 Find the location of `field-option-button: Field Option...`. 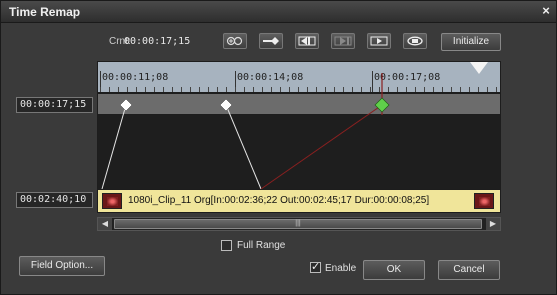

field-option-button: Field Option... is located at coordinates (62, 266).